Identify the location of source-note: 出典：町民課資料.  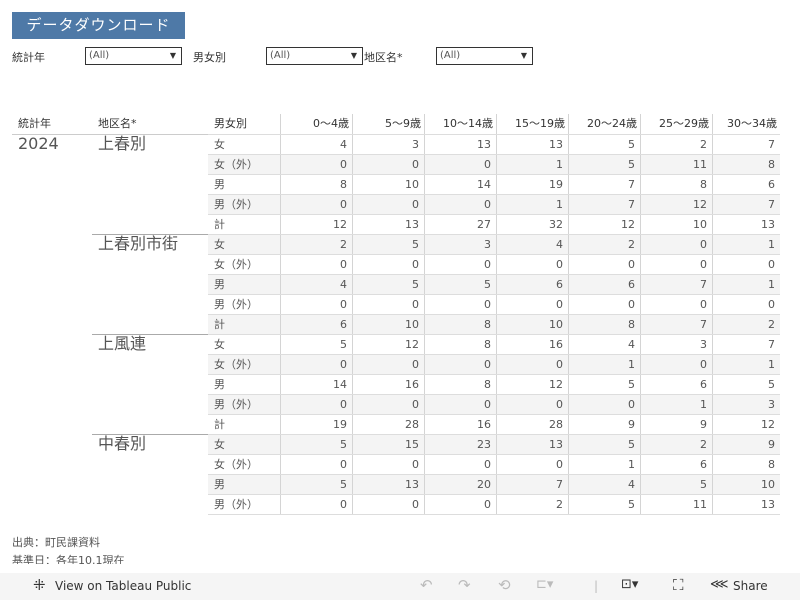
(56, 542).